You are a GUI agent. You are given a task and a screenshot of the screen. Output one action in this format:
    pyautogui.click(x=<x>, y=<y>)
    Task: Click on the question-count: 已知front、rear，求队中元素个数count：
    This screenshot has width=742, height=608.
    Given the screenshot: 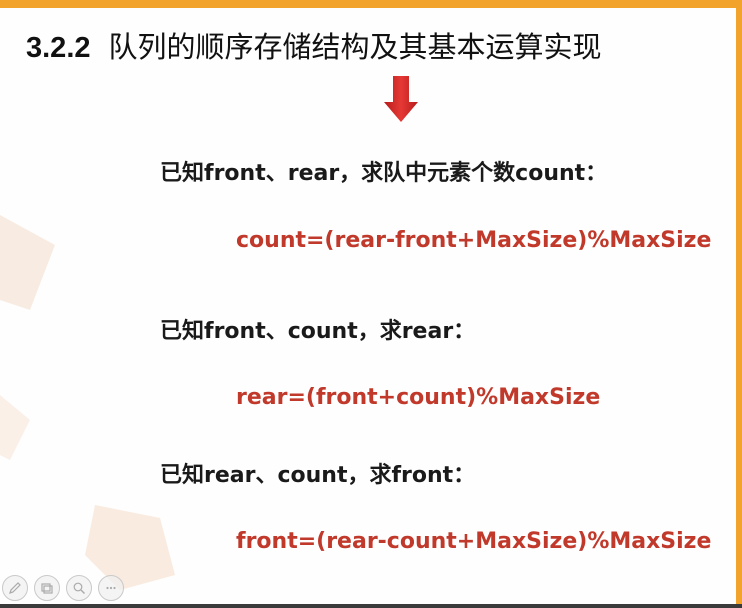 What is the action you would take?
    pyautogui.click(x=384, y=173)
    